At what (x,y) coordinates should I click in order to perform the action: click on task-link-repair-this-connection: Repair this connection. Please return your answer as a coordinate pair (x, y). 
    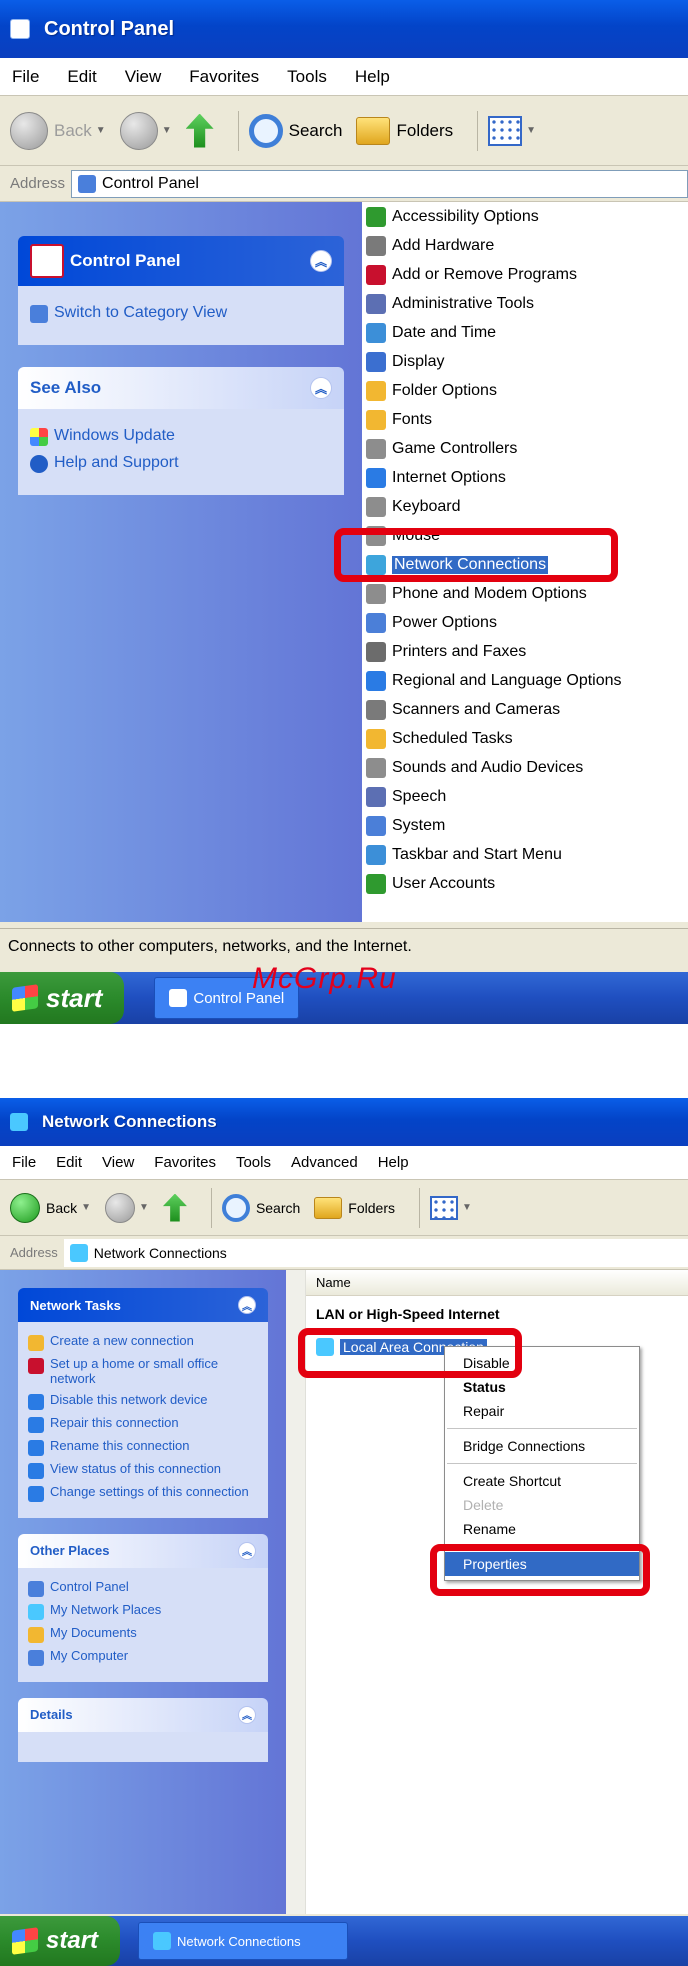
    Looking at the image, I should click on (143, 1423).